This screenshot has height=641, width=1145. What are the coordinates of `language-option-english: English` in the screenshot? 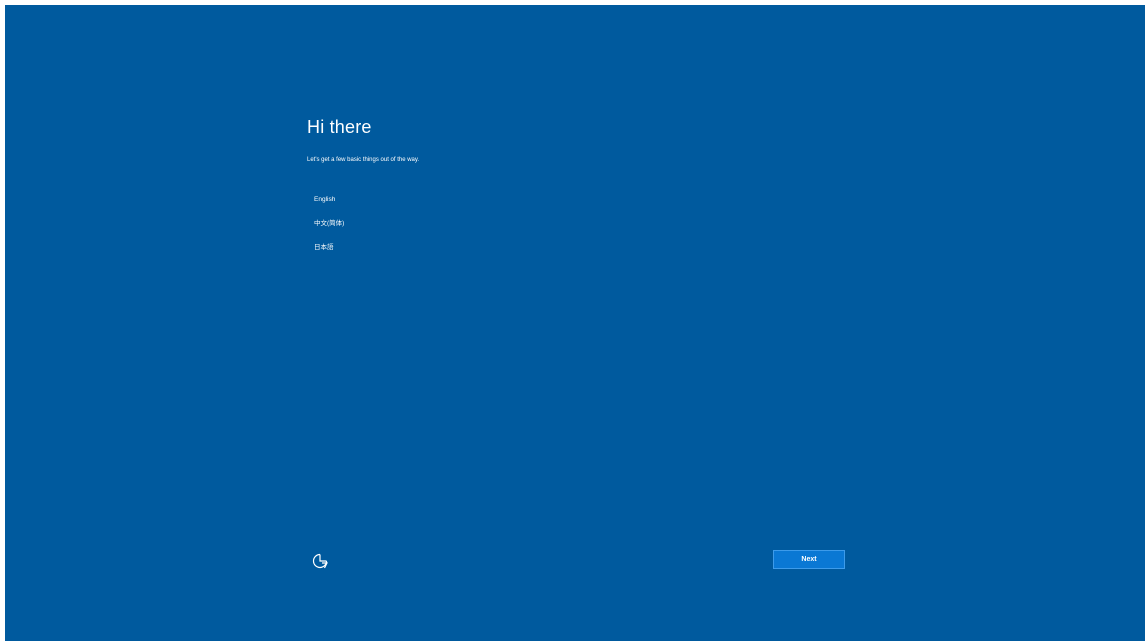 It's located at (328, 205).